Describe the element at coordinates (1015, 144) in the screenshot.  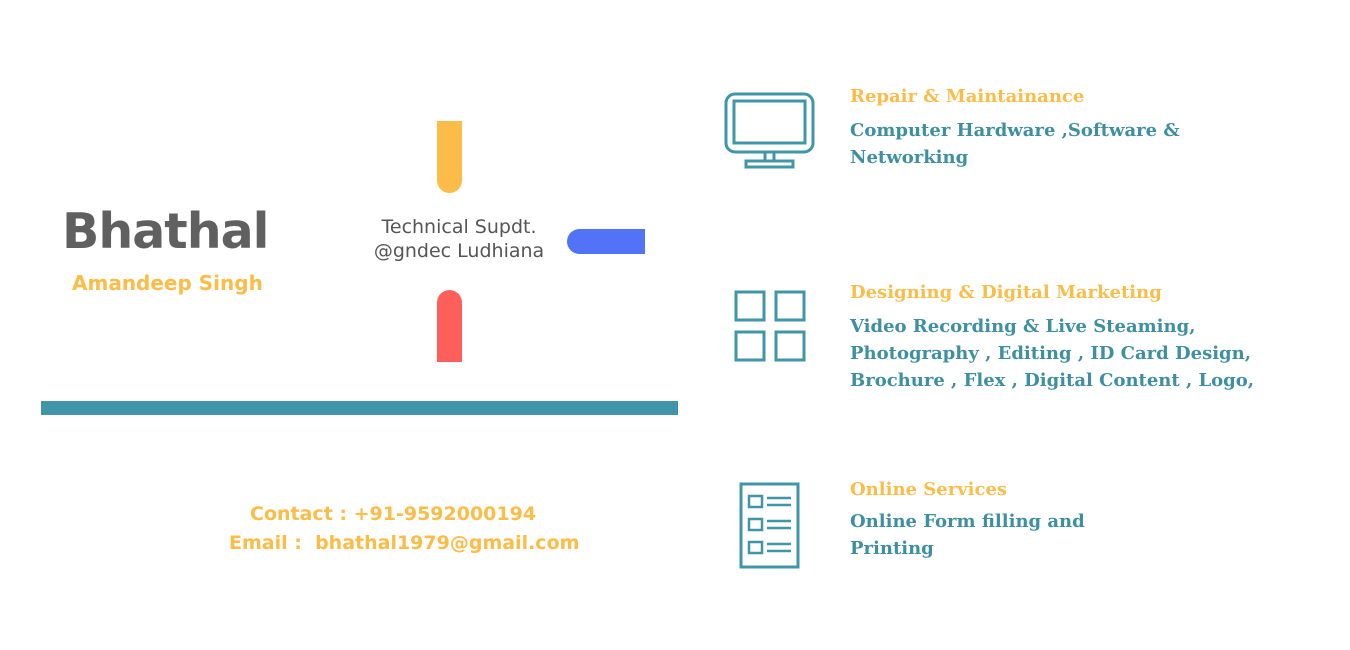
I see `service-description-repair: Computer Hardware ,Software & Networking` at that location.